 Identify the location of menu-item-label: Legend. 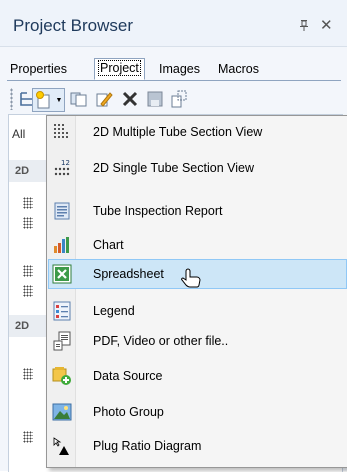
(114, 311).